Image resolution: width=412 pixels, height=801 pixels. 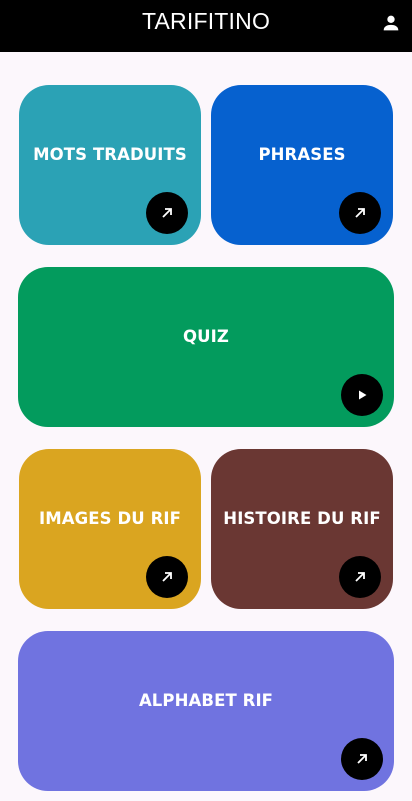 What do you see at coordinates (302, 529) in the screenshot?
I see `card-histoire-du-rif: HISTOIRE DU RIF` at bounding box center [302, 529].